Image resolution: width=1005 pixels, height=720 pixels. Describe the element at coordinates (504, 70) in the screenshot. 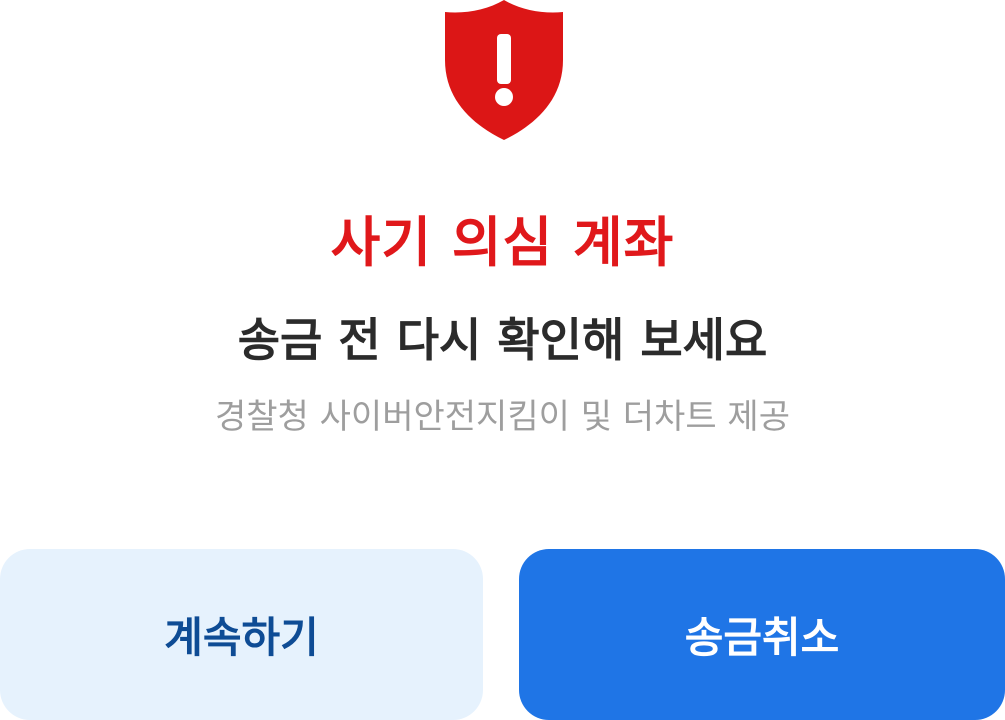

I see `warning-shield-icon` at that location.